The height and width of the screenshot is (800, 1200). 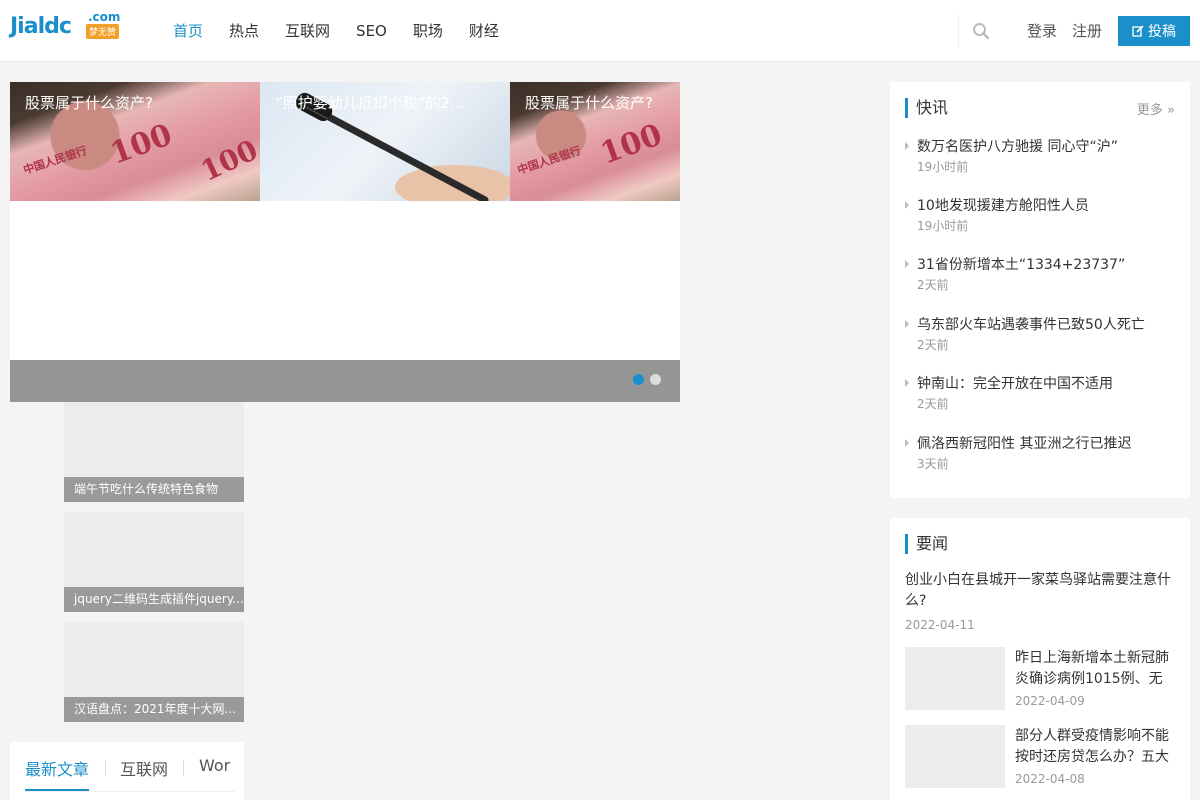 I want to click on logo-badge: 梦无赞, so click(x=103, y=31).